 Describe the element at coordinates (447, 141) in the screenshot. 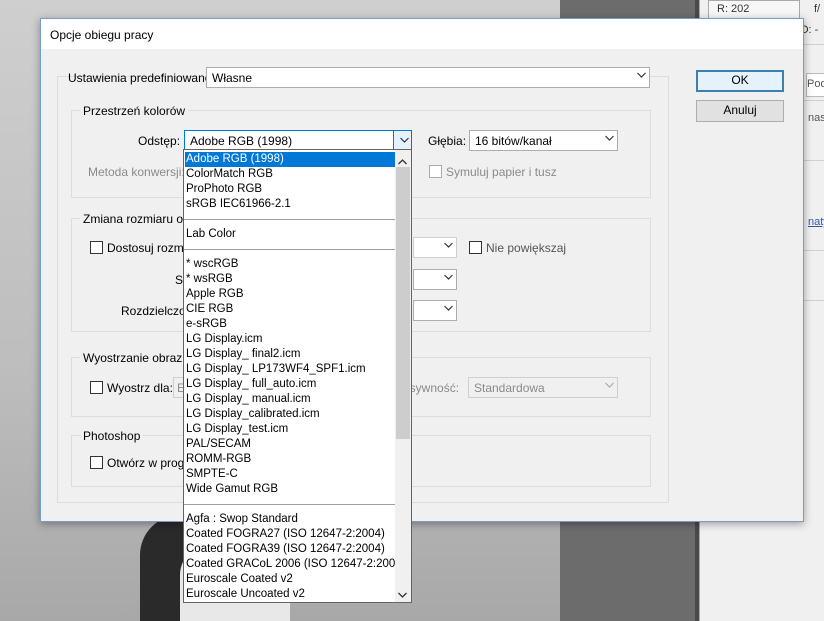

I see `depth-label: Głębia:` at that location.